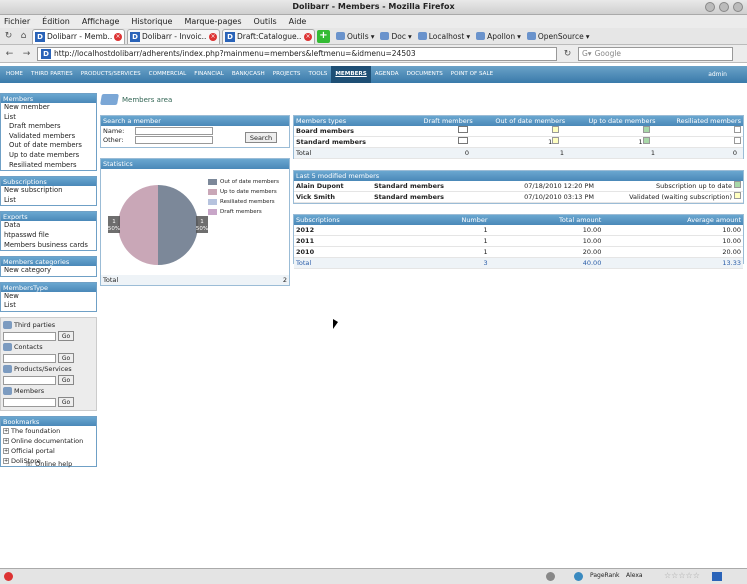 This screenshot has height=584, width=747. Describe the element at coordinates (462, 140) in the screenshot. I see `draft-status-icon` at that location.